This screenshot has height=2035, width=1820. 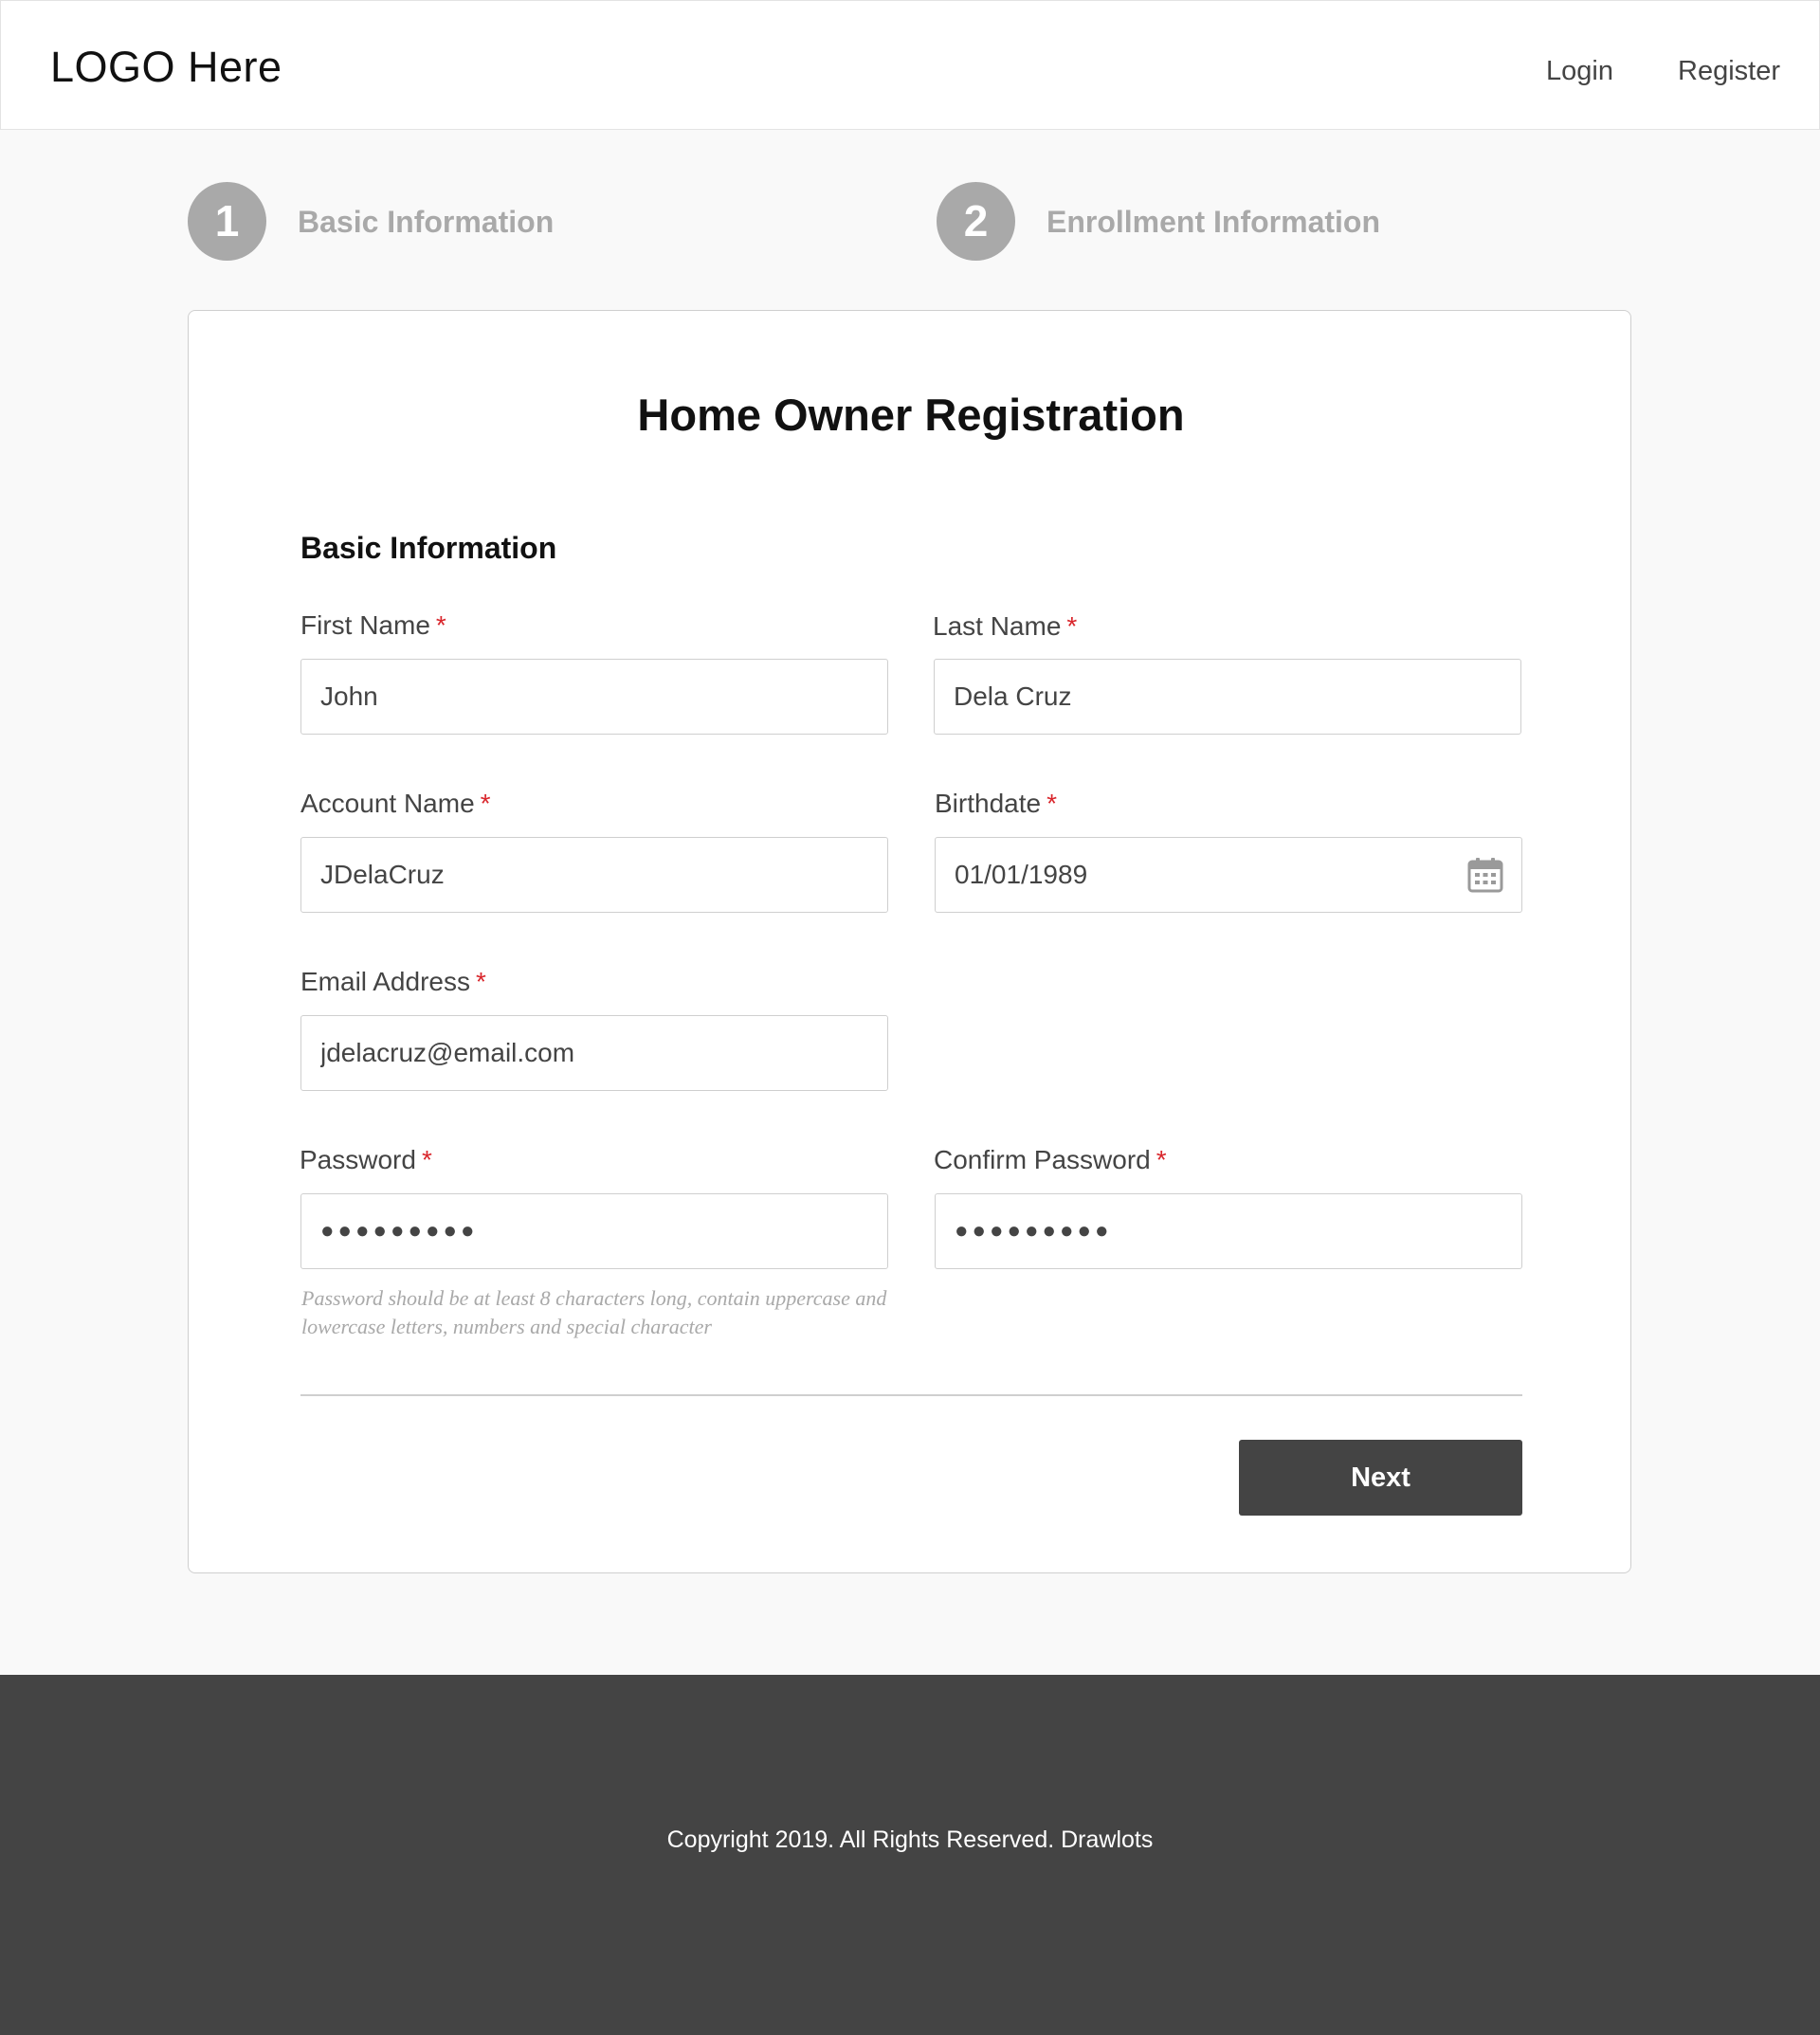 What do you see at coordinates (911, 1395) in the screenshot?
I see `form-divider` at bounding box center [911, 1395].